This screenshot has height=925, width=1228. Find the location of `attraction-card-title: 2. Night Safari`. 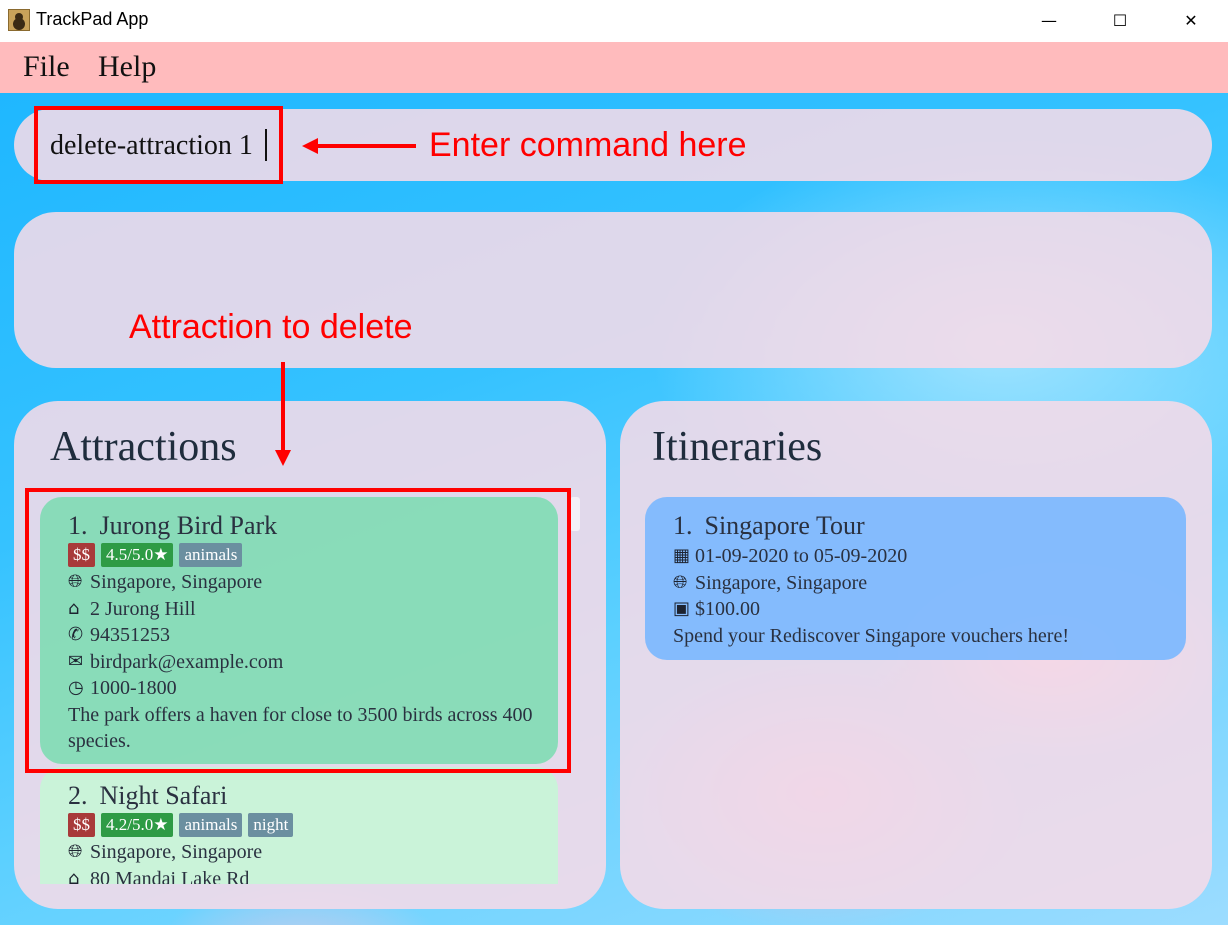

attraction-card-title: 2. Night Safari is located at coordinates (313, 796).